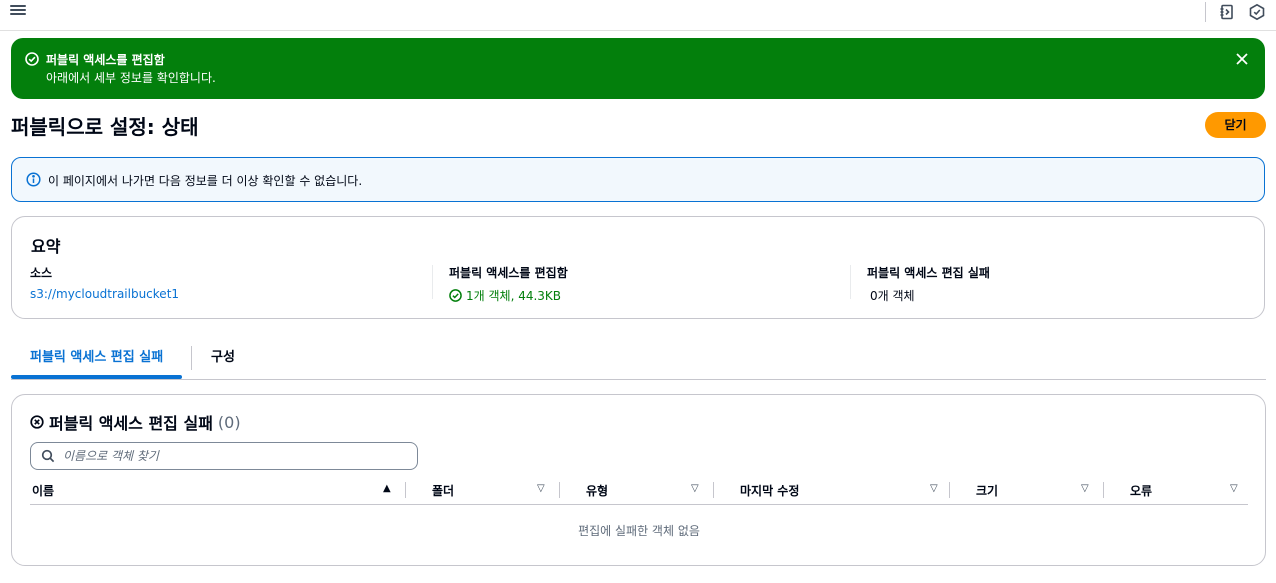 The width and height of the screenshot is (1276, 583). What do you see at coordinates (508, 283) in the screenshot?
I see `summary-succeeded: 퍼블릭 액세스를 편집함 1개 객체, 44.3KB` at bounding box center [508, 283].